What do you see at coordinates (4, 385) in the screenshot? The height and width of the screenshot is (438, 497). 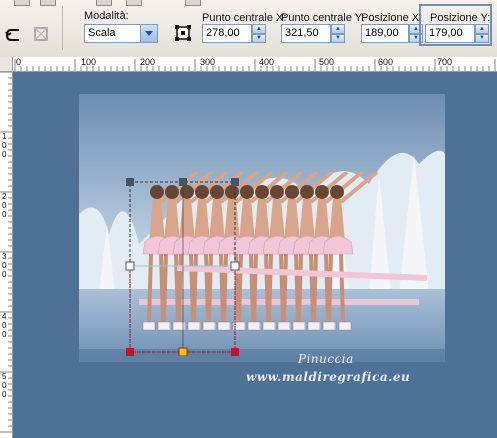 I see `v-ruler-label: 5 0 0` at bounding box center [4, 385].